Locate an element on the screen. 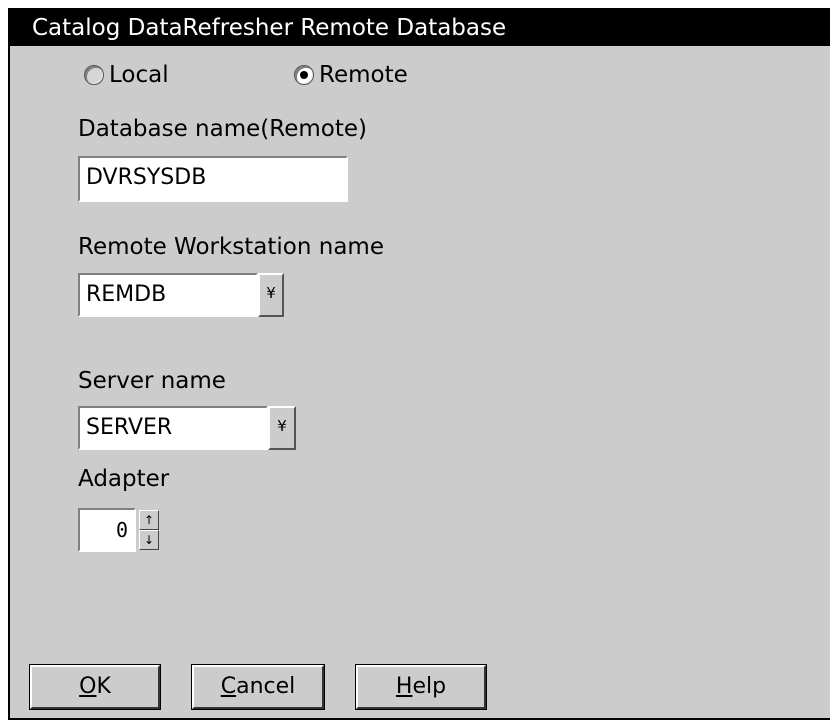 The width and height of the screenshot is (830, 722). radio-local-label: Local is located at coordinates (139, 75).